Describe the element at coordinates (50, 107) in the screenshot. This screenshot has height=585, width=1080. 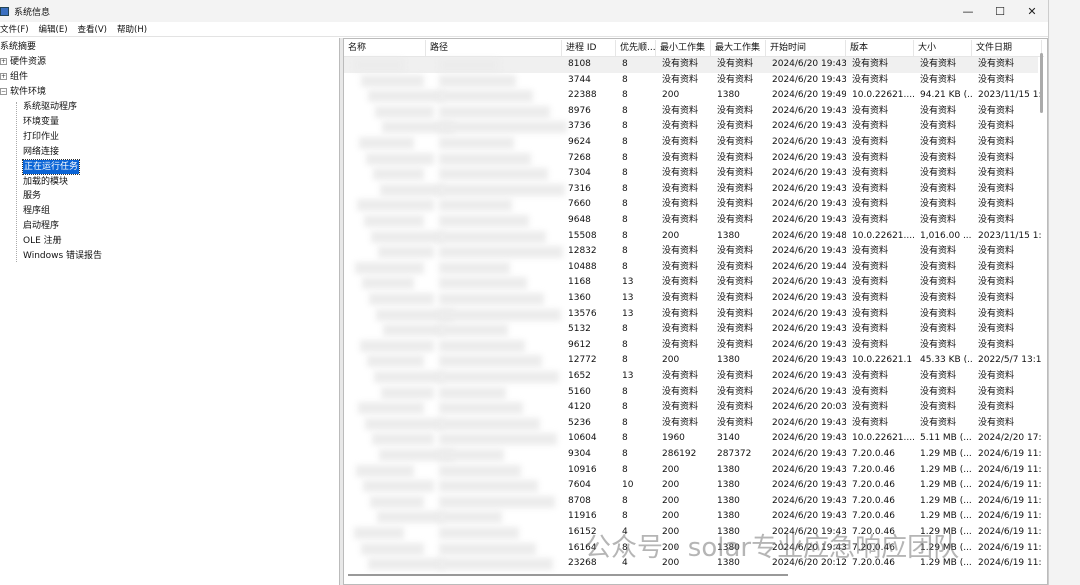
I see `tree-item: 系统驱动程序` at that location.